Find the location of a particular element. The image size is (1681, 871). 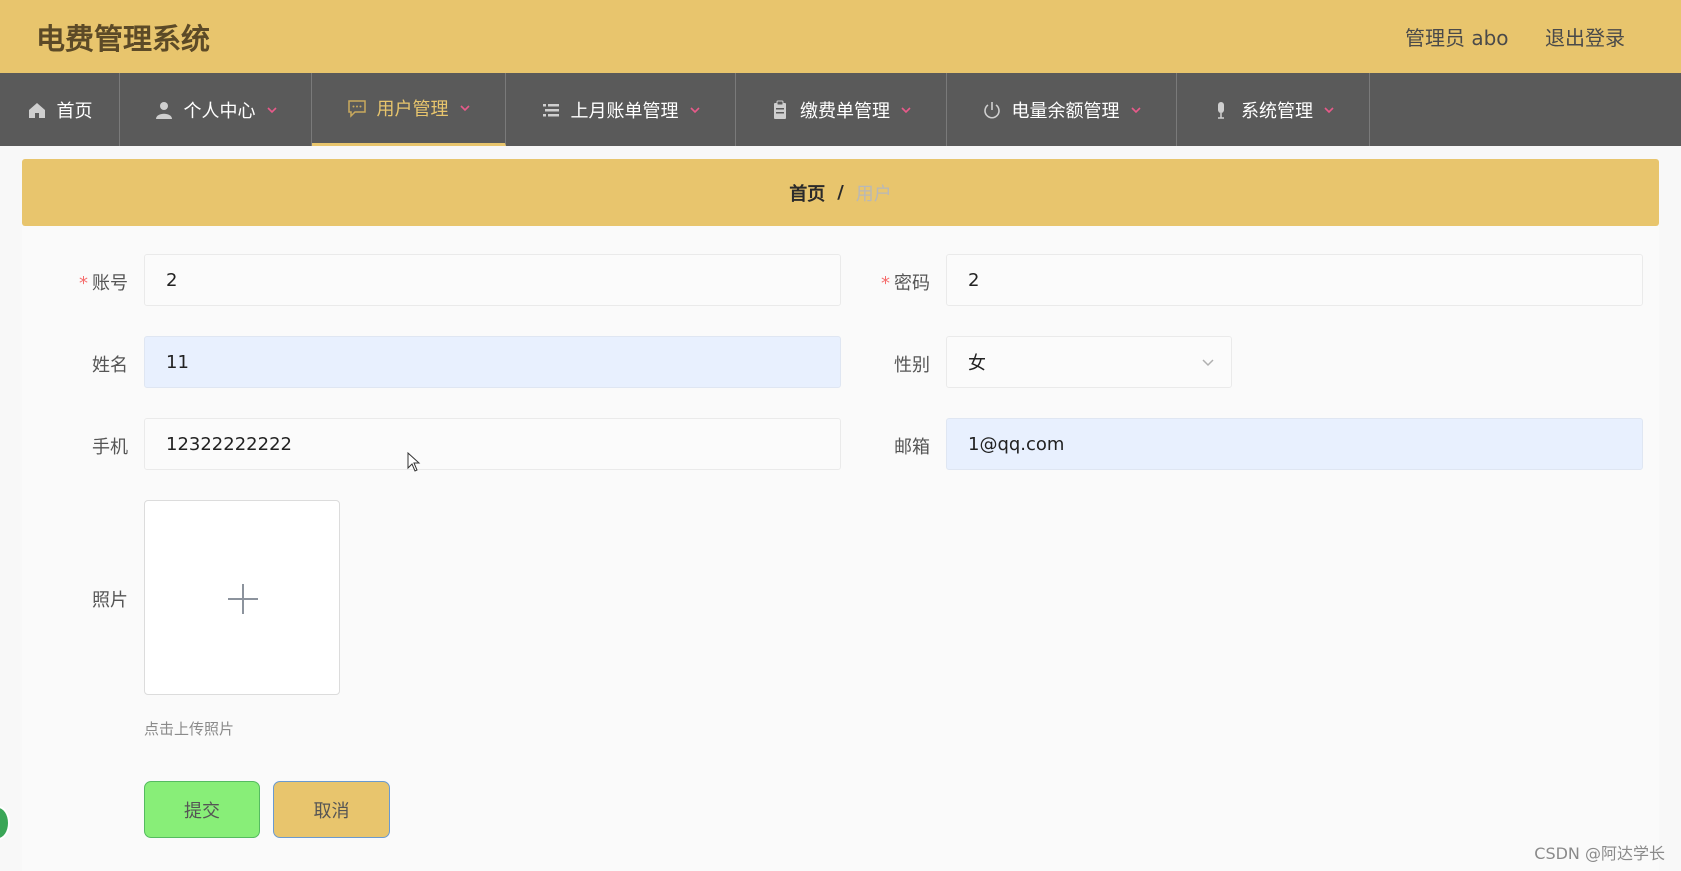

nav-item-user-management: 用户管理 is located at coordinates (409, 109).